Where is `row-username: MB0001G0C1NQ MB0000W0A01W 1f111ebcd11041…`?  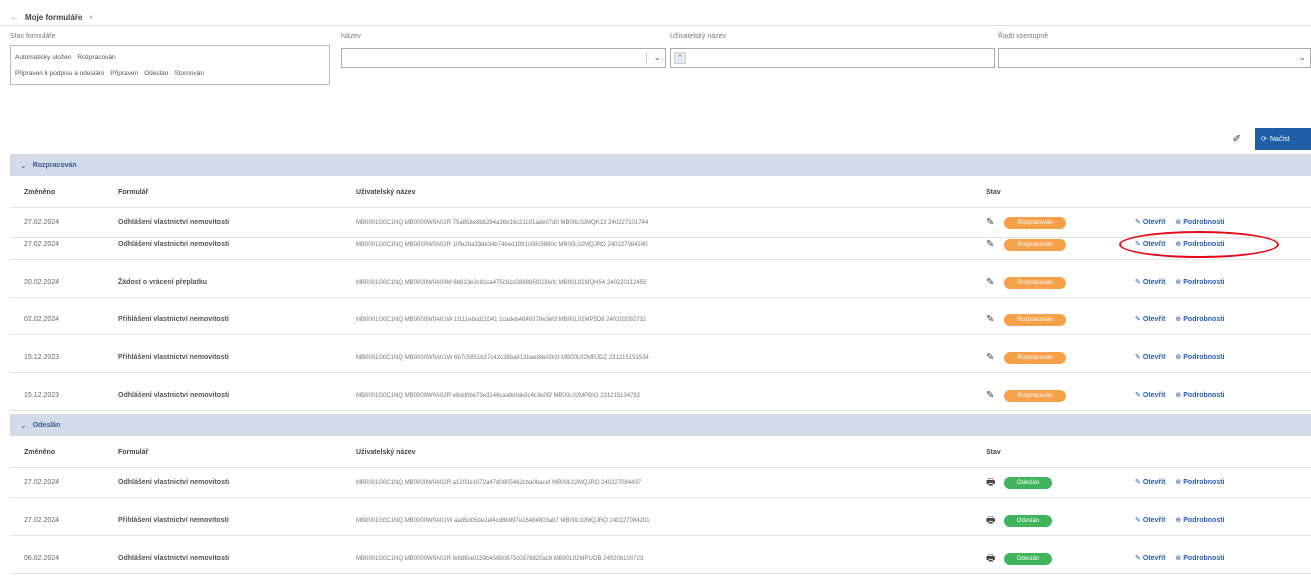 row-username: MB0001G0C1NQ MB0000W0A01W 1f111ebcd11041… is located at coordinates (501, 320).